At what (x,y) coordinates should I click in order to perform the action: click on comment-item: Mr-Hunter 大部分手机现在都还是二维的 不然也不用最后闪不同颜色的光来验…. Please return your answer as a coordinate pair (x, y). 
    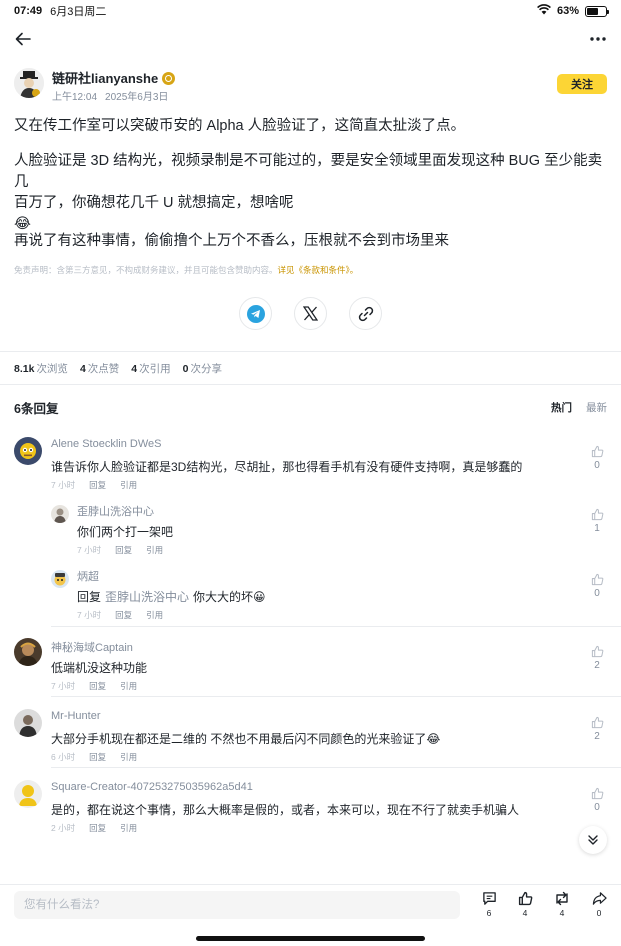
    Looking at the image, I should click on (310, 739).